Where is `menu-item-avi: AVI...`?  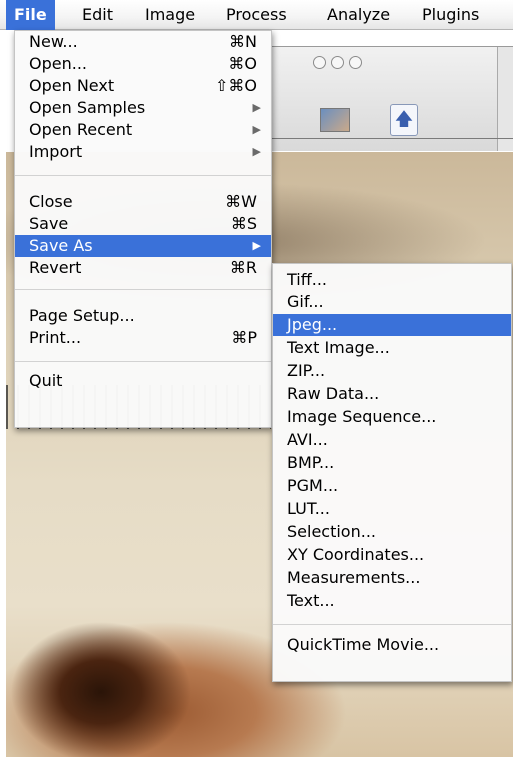
menu-item-avi: AVI... is located at coordinates (392, 440).